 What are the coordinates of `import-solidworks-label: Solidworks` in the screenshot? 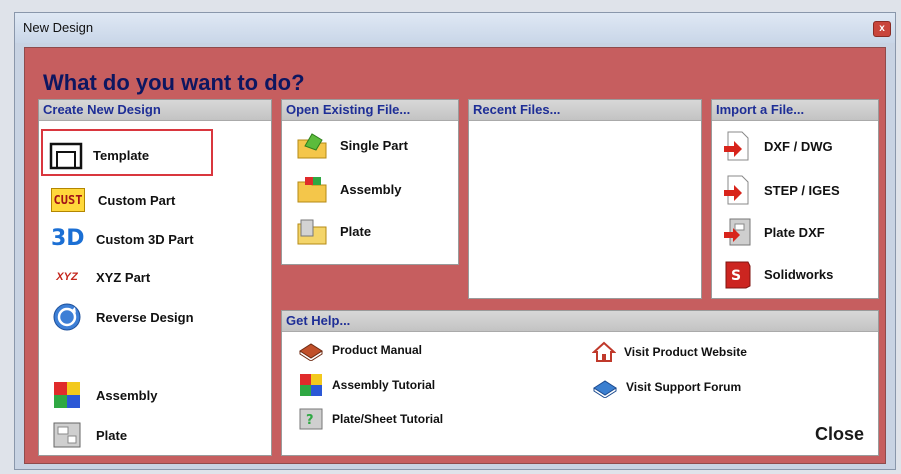 It's located at (799, 274).